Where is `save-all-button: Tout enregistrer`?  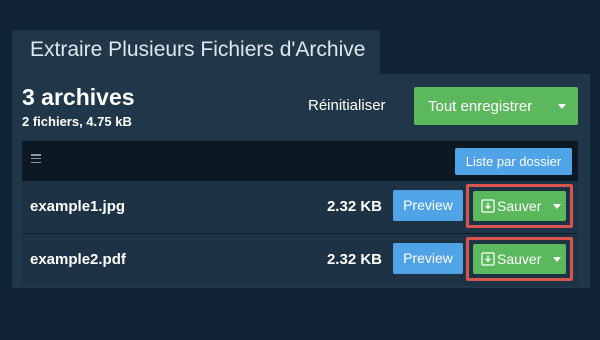 save-all-button: Tout enregistrer is located at coordinates (496, 106).